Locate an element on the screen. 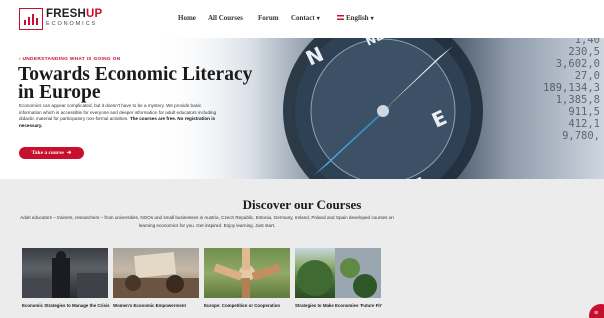  bg-number: 911,5 is located at coordinates (584, 112).